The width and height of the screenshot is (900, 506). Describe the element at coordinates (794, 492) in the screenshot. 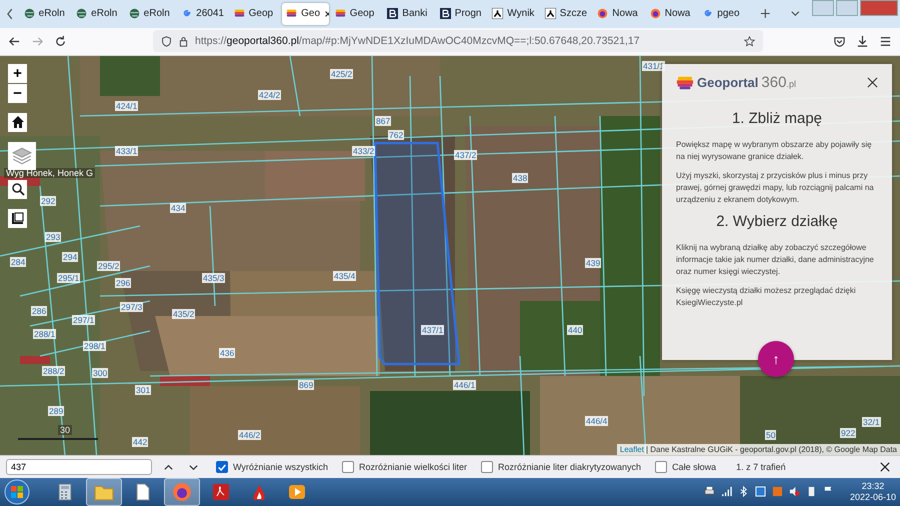

I see `speaker-muted-icon` at that location.